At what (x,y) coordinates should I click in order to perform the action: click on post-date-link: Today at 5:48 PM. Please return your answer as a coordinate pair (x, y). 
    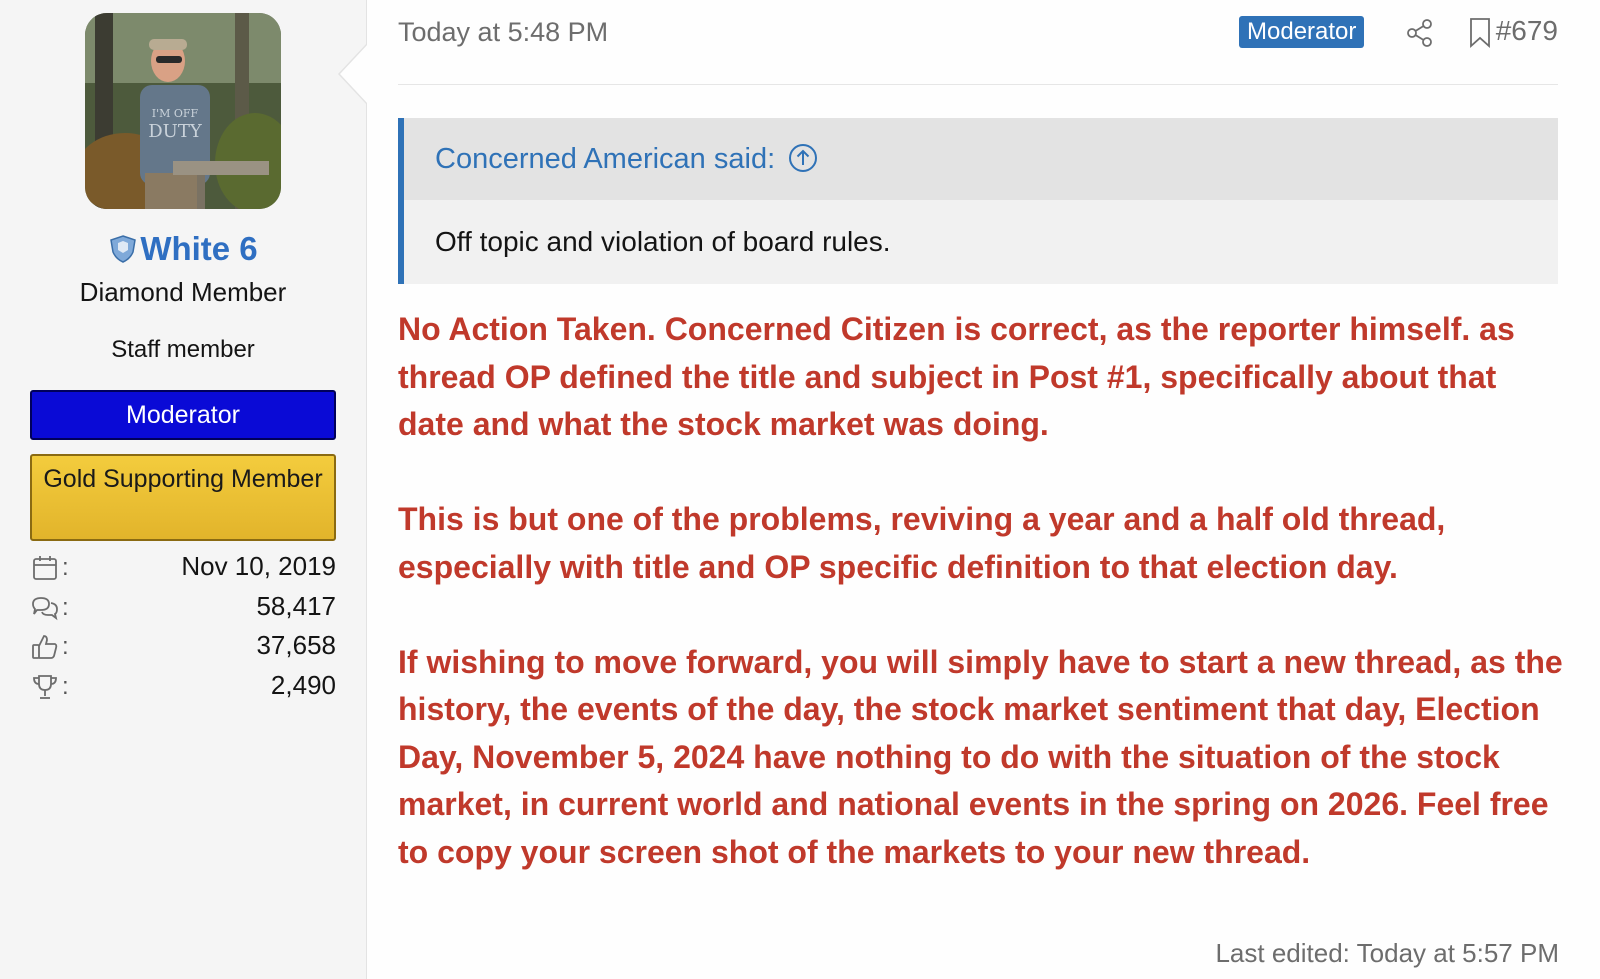
    Looking at the image, I should click on (503, 32).